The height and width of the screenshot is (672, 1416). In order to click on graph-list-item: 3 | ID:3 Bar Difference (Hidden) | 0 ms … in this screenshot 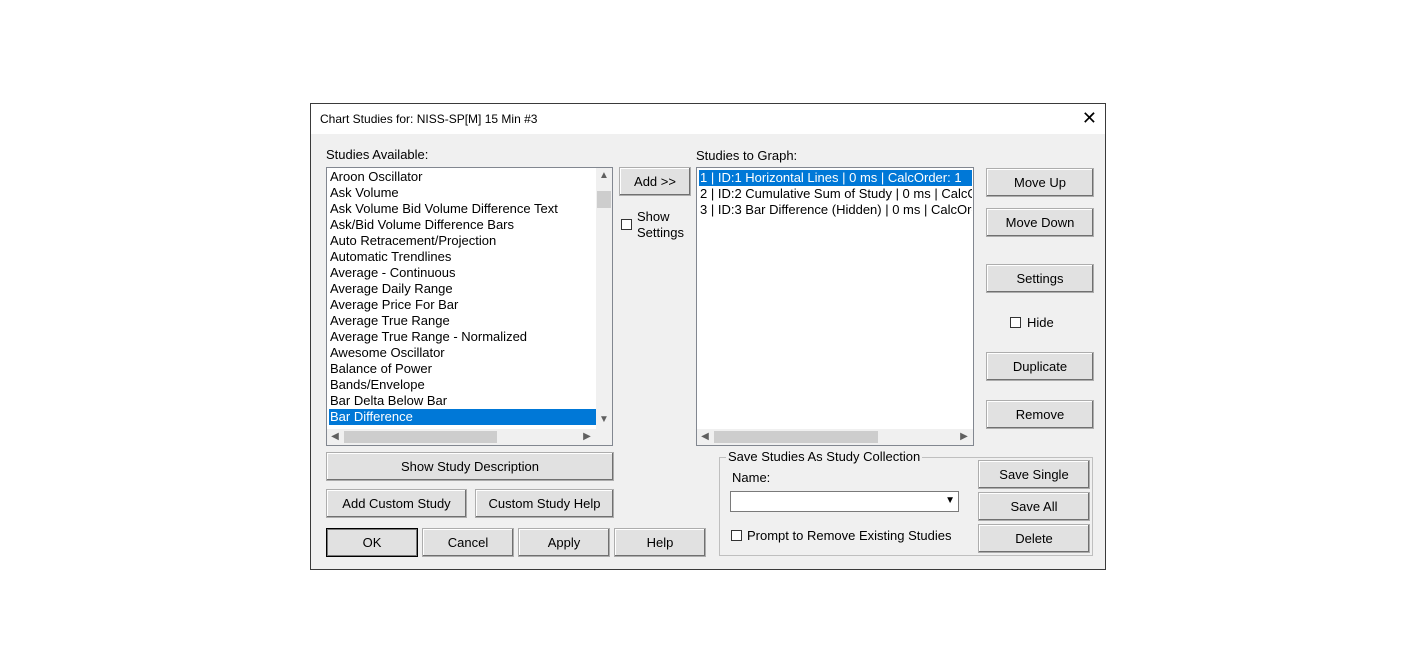, I will do `click(835, 210)`.